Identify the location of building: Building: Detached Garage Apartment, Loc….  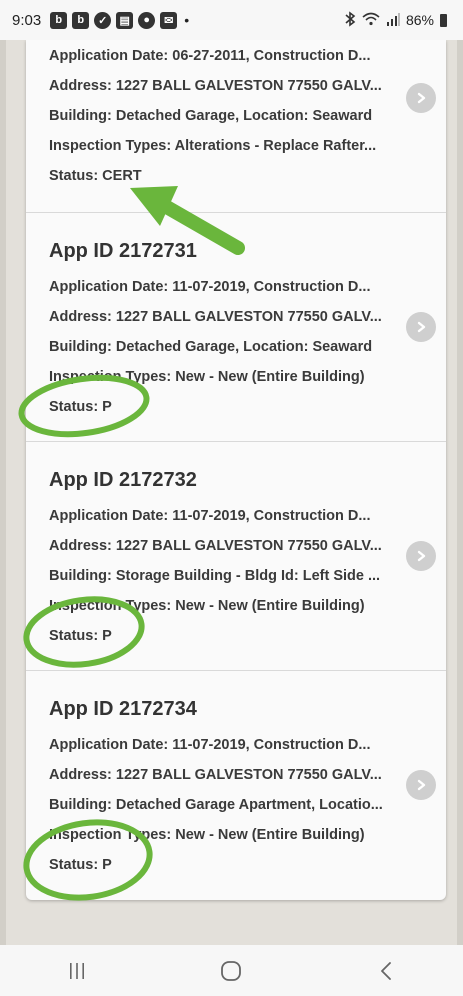
(216, 805).